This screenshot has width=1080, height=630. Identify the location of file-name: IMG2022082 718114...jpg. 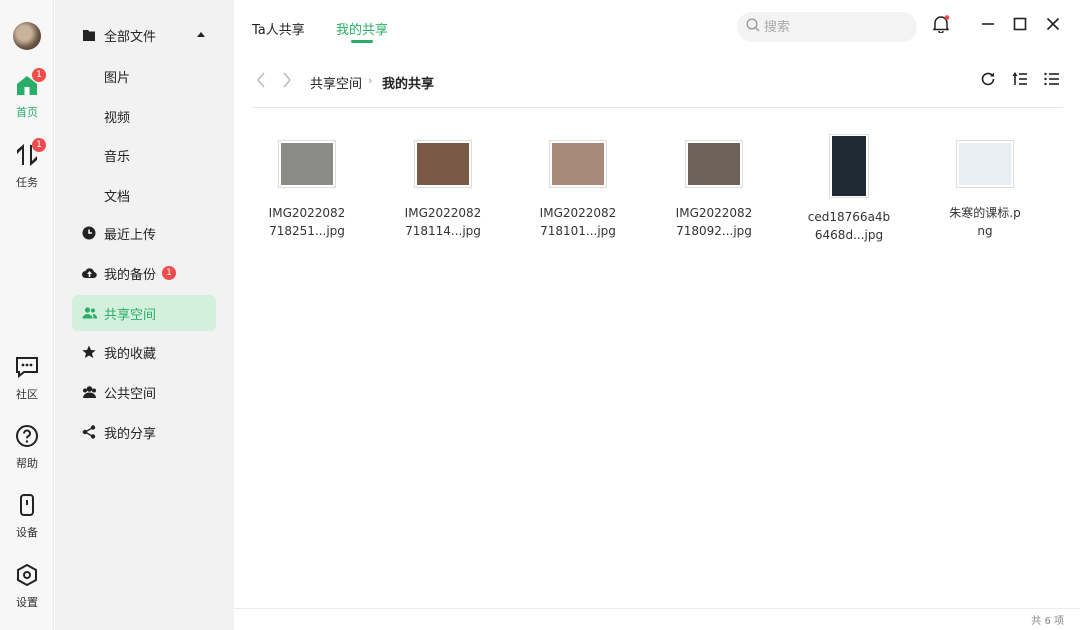
(443, 222).